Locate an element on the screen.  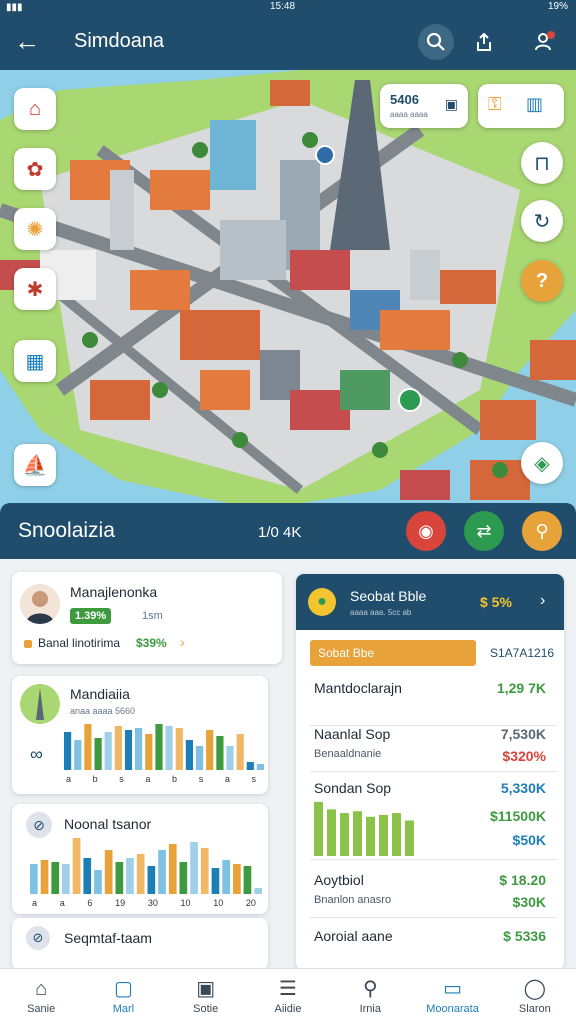
sail-icon: ⛵ is located at coordinates (35, 465).